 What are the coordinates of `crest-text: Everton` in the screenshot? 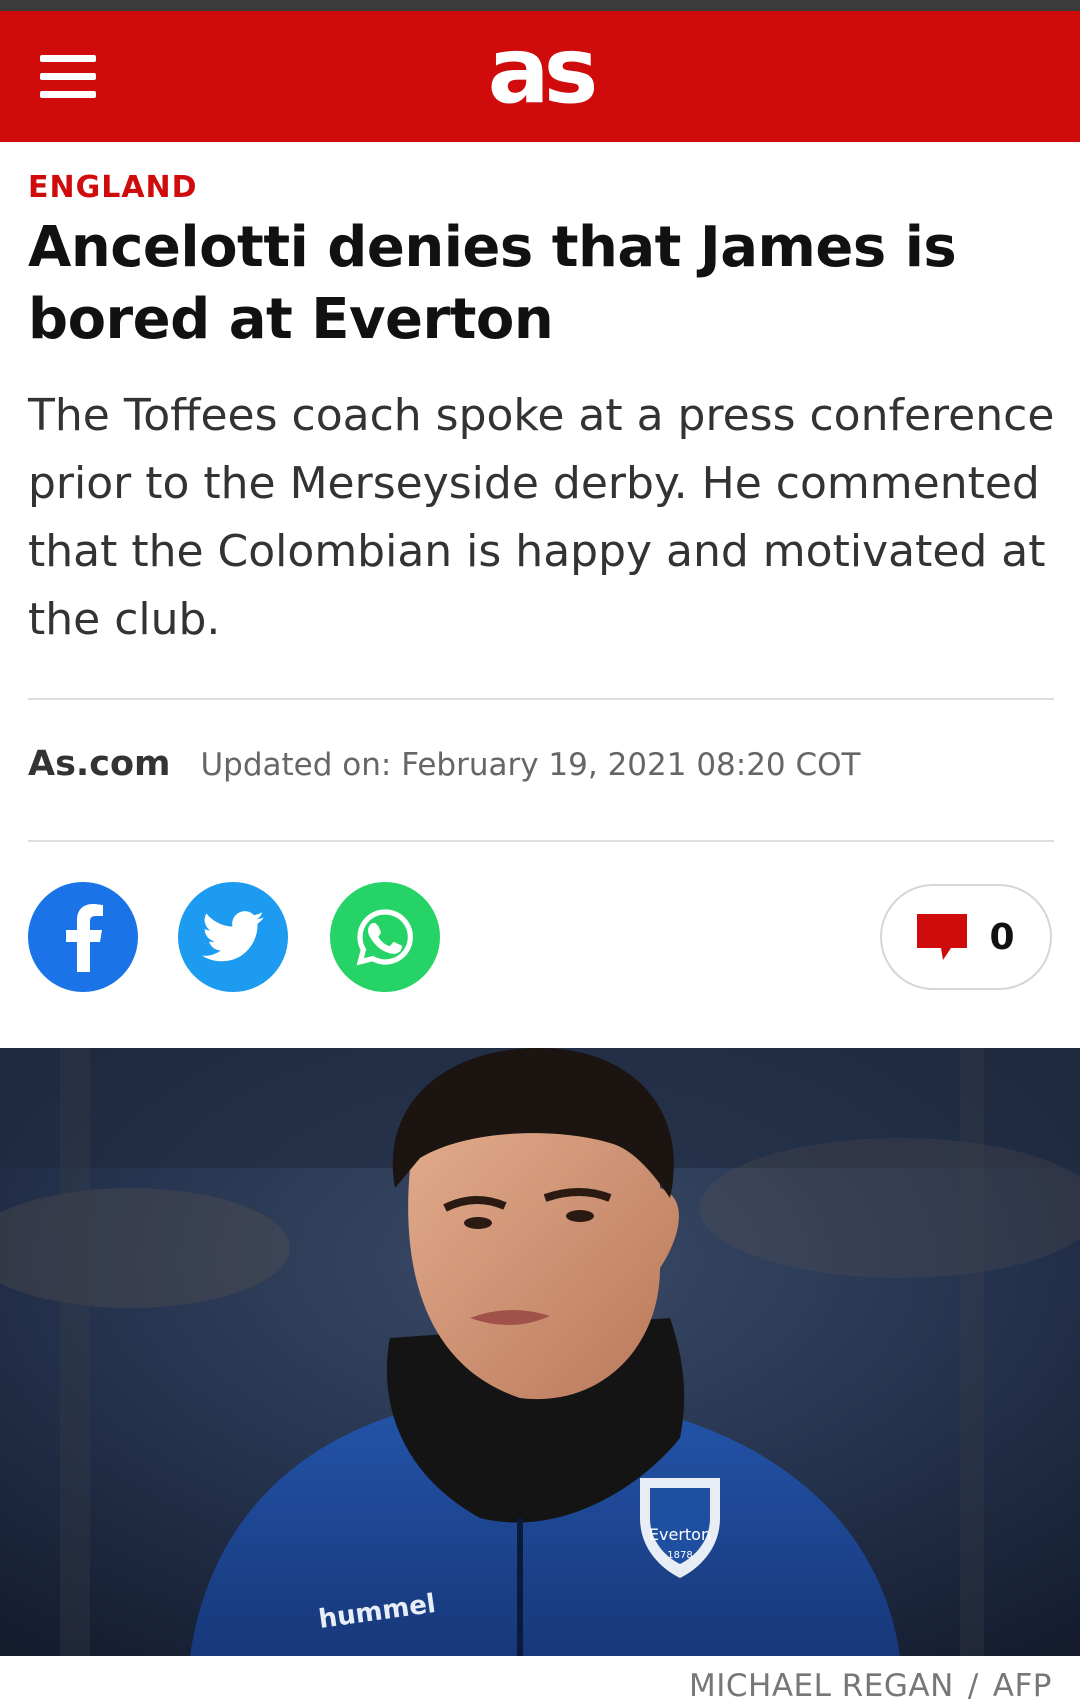 It's located at (680, 1534).